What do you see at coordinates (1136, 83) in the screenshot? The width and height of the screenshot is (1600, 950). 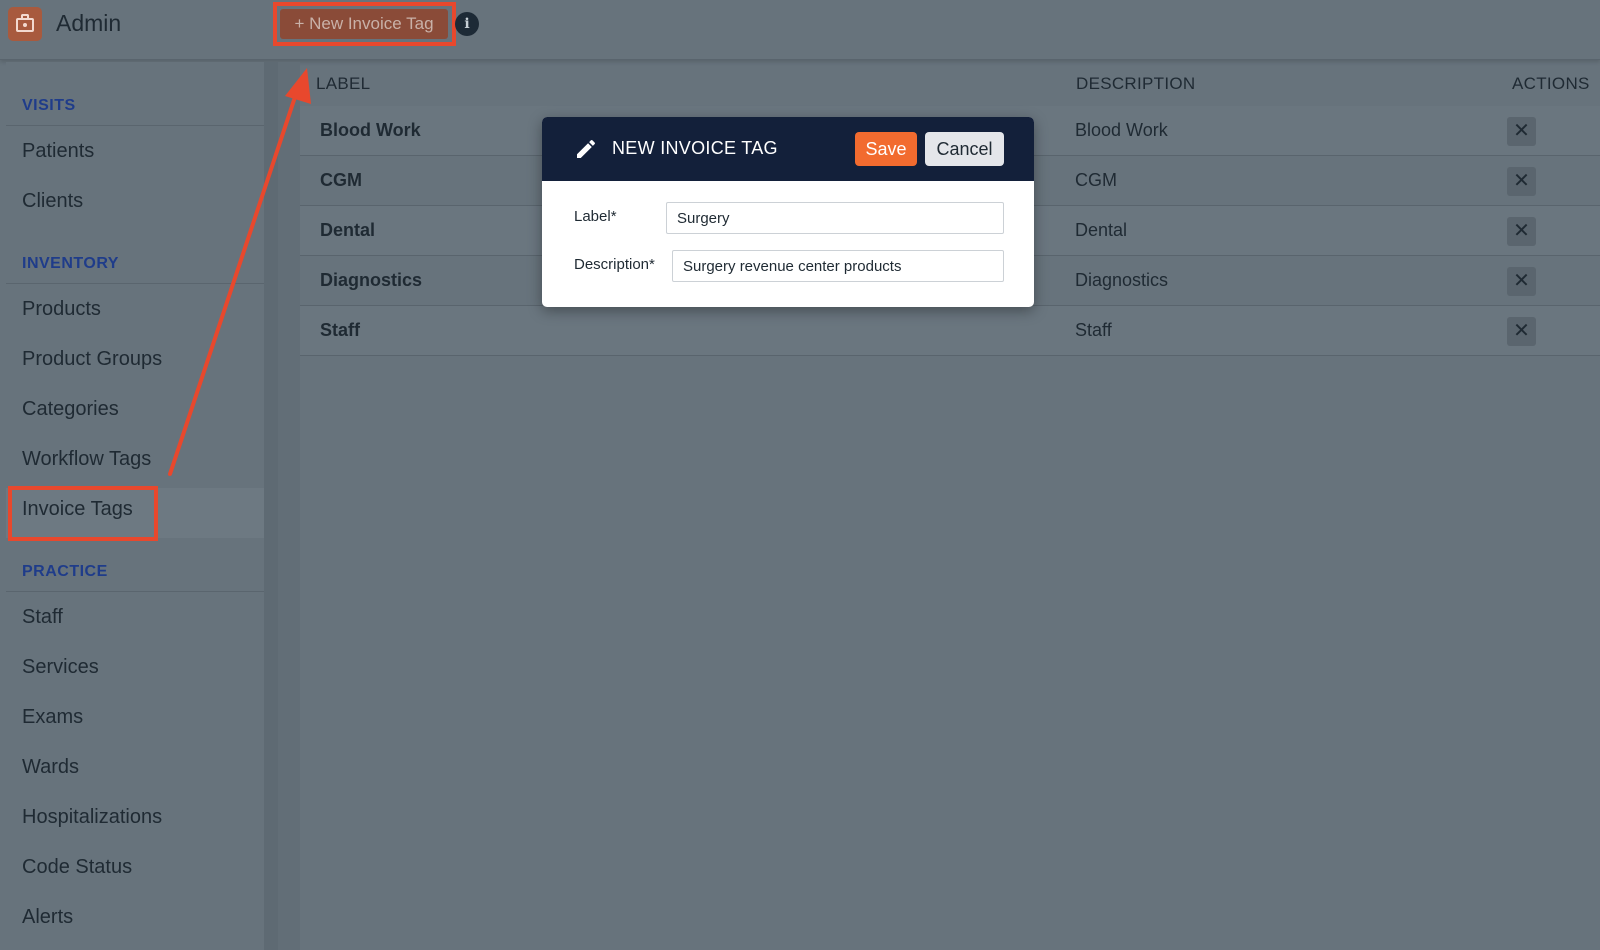 I see `column-header-description: DESCRIPTION` at bounding box center [1136, 83].